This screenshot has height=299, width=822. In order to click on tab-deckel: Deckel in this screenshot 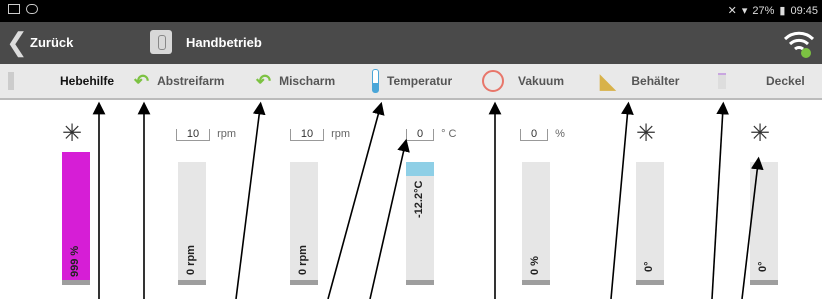, I will do `click(761, 81)`.